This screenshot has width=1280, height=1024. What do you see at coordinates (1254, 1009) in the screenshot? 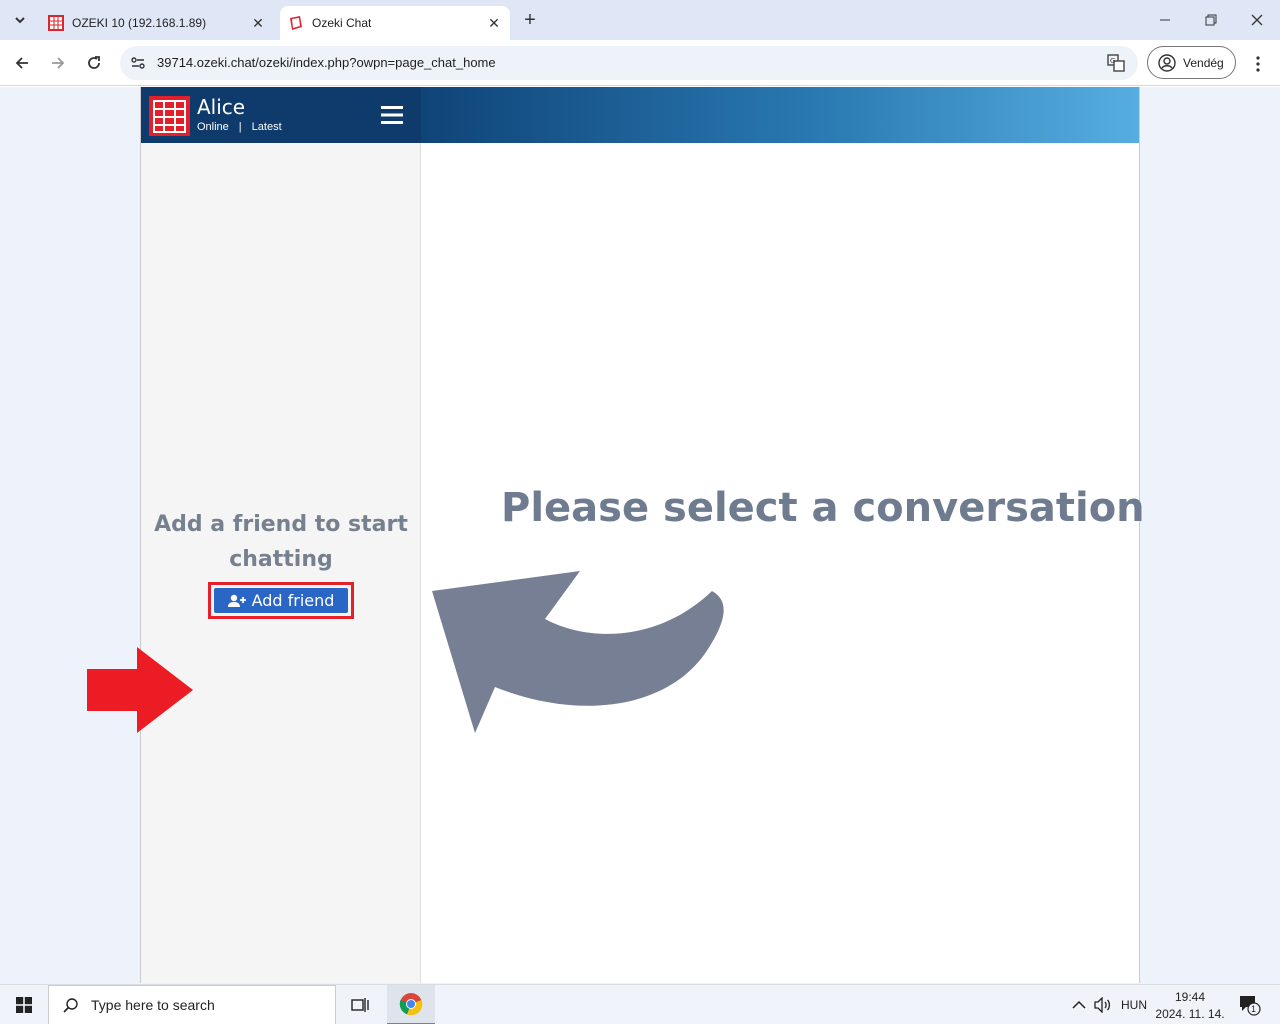
I see `notification-count: 1` at bounding box center [1254, 1009].